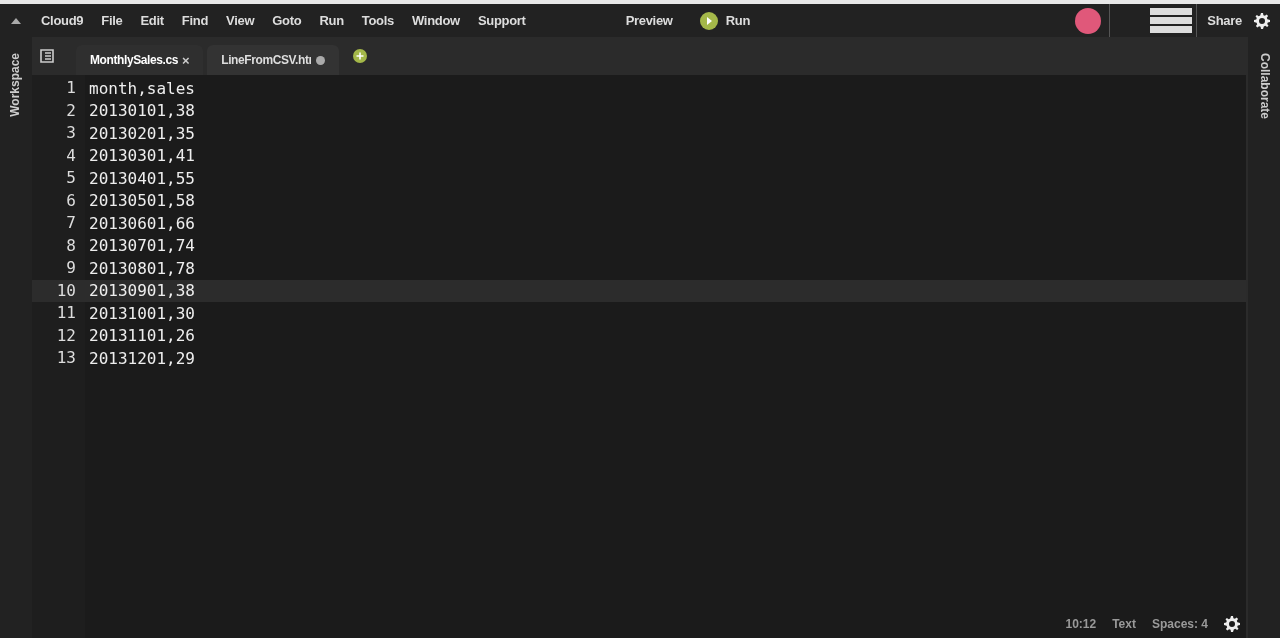  What do you see at coordinates (71, 223) in the screenshot?
I see `line-number: 7` at bounding box center [71, 223].